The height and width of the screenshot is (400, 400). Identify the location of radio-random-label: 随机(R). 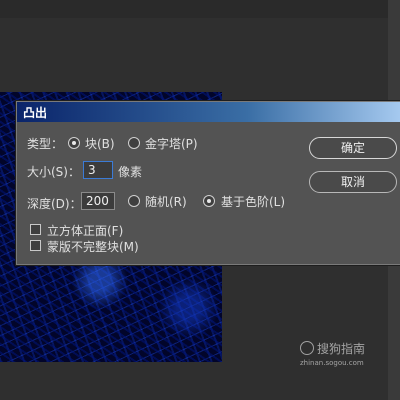
(166, 201).